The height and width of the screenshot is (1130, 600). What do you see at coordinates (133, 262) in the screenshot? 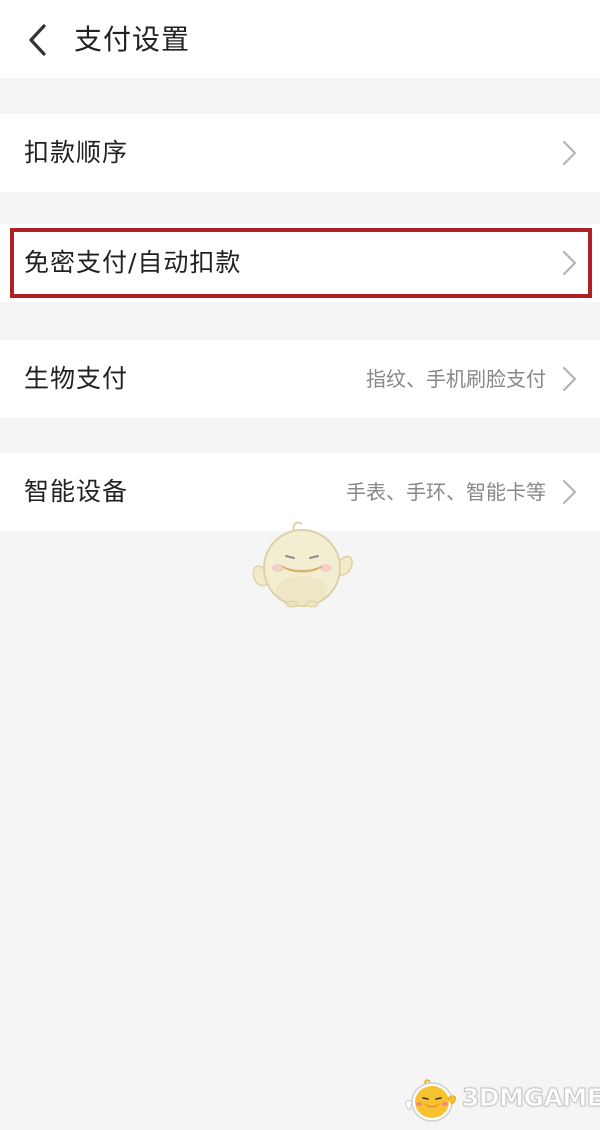
I see `settings-row-label: 免密支付/自动扣款` at bounding box center [133, 262].